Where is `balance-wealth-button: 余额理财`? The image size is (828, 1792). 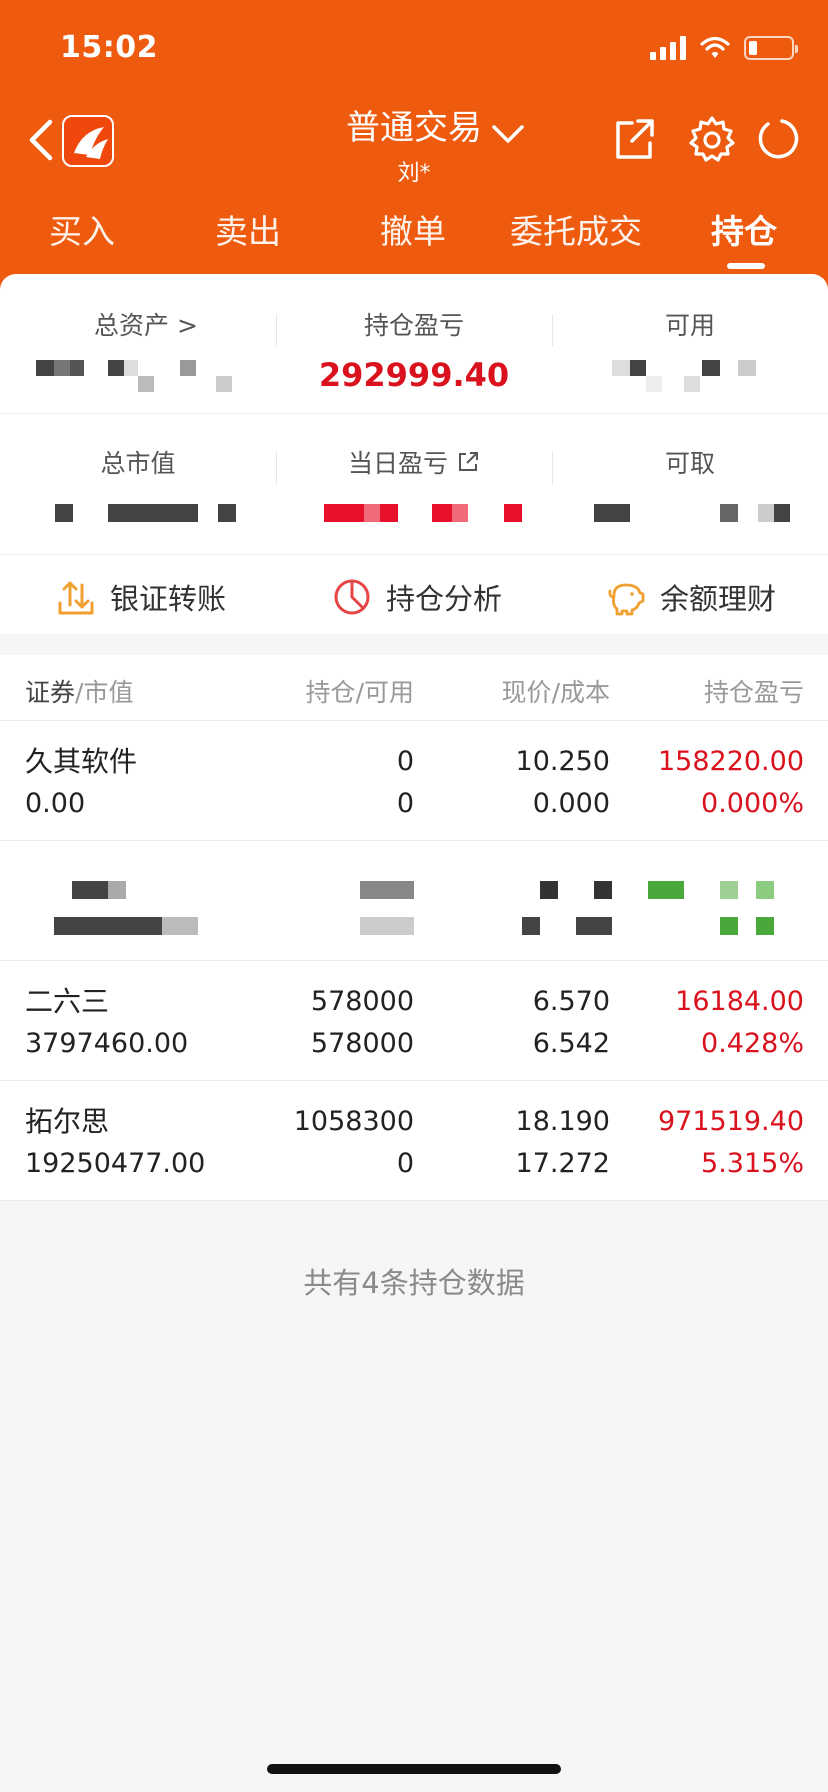
balance-wealth-button: 余额理财 is located at coordinates (691, 597).